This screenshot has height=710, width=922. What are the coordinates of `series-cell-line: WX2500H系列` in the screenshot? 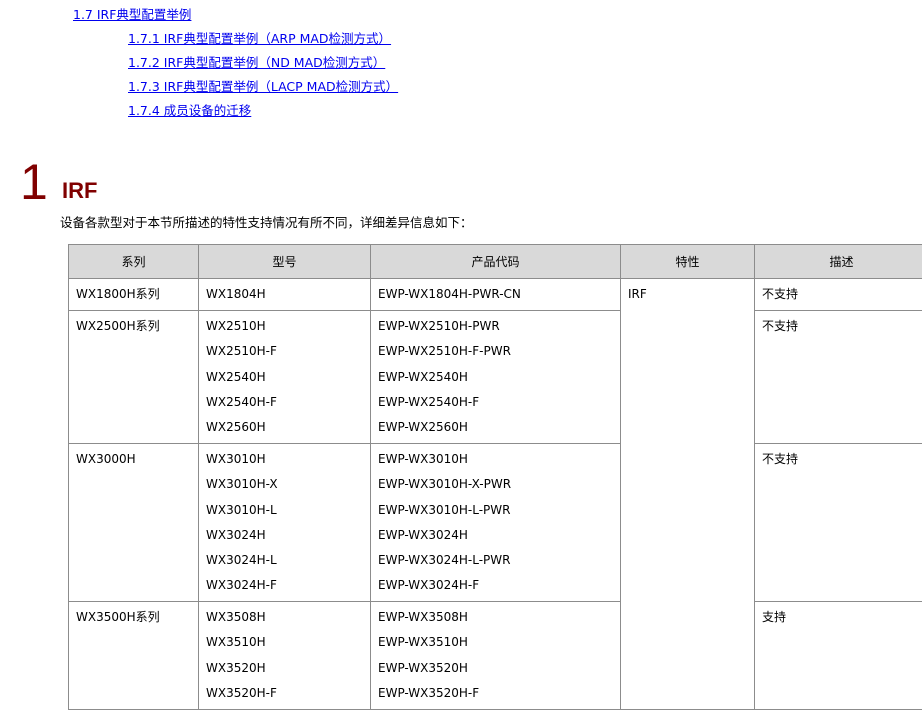 It's located at (133, 329).